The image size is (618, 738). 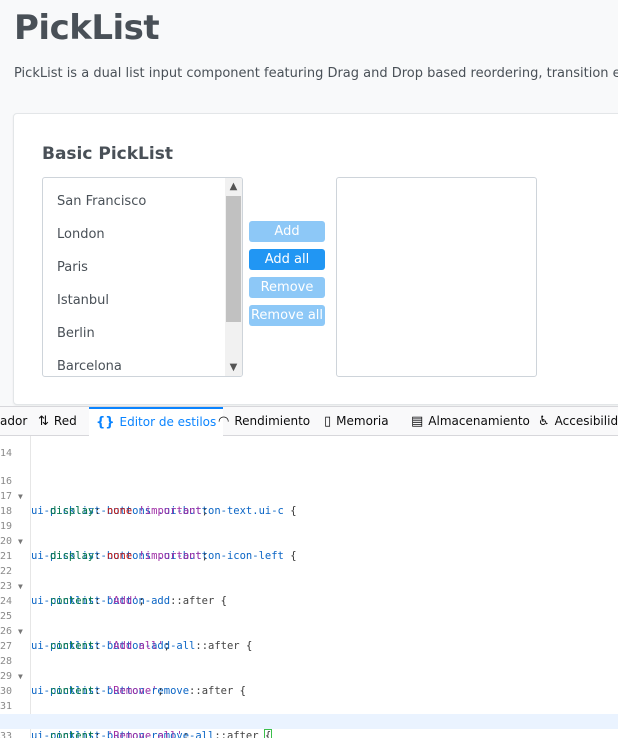 What do you see at coordinates (104, 504) in the screenshot?
I see `code-line: 17 display: none !important;` at bounding box center [104, 504].